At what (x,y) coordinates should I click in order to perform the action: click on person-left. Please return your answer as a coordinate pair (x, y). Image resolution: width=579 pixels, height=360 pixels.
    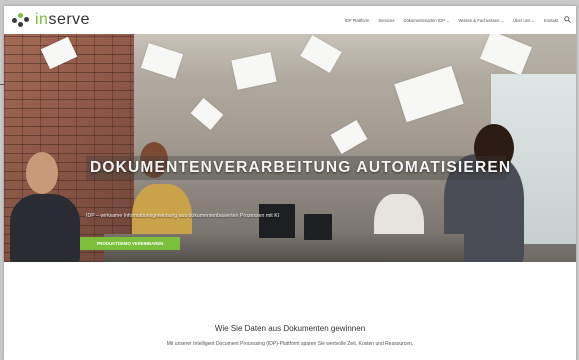
    Looking at the image, I should click on (45, 228).